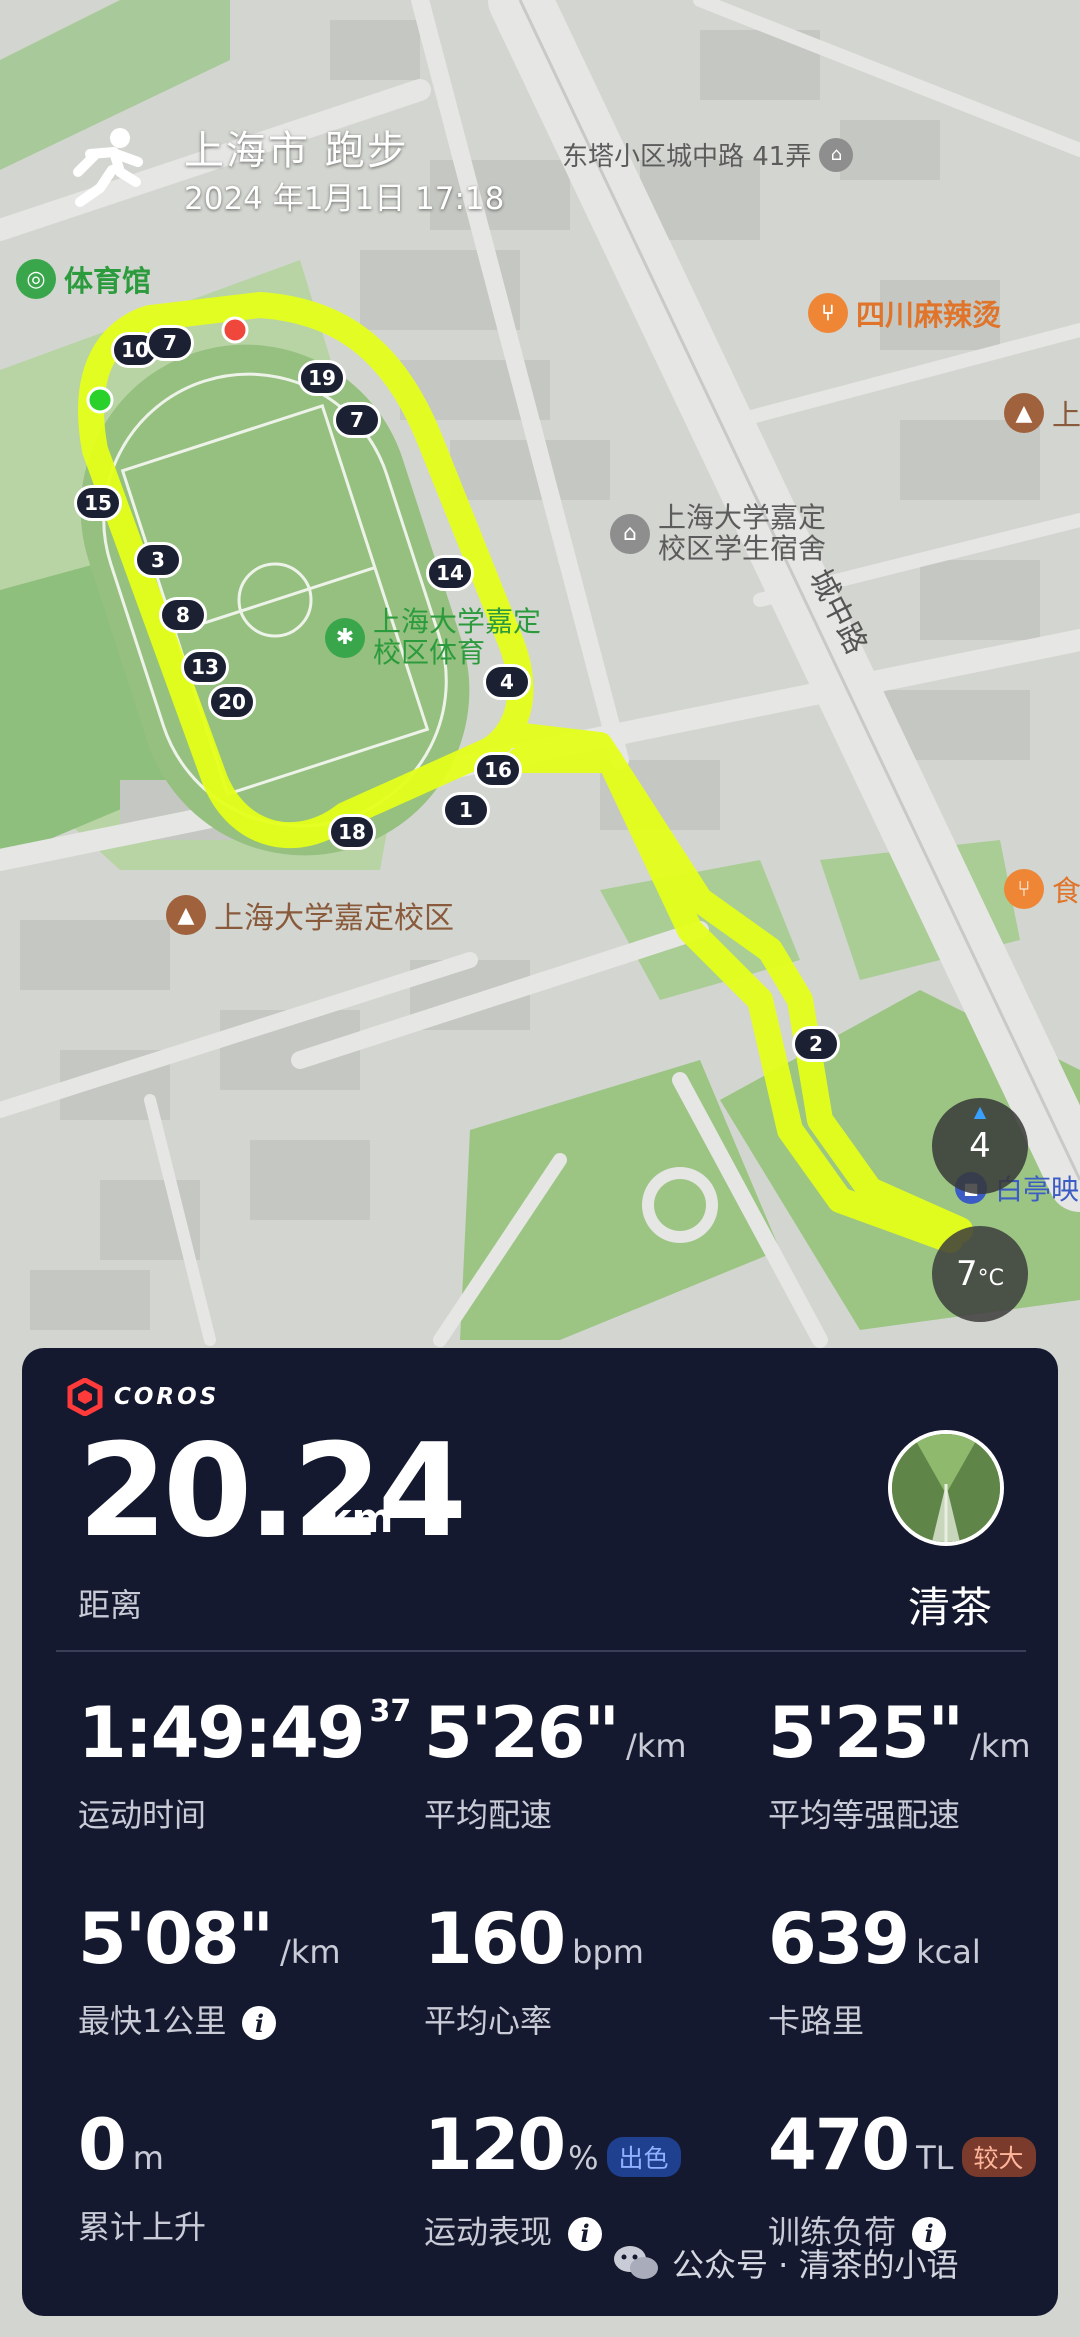 The height and width of the screenshot is (2337, 1080). I want to click on poi-sichuan: ⑂ 四川麻辣烫, so click(904, 313).